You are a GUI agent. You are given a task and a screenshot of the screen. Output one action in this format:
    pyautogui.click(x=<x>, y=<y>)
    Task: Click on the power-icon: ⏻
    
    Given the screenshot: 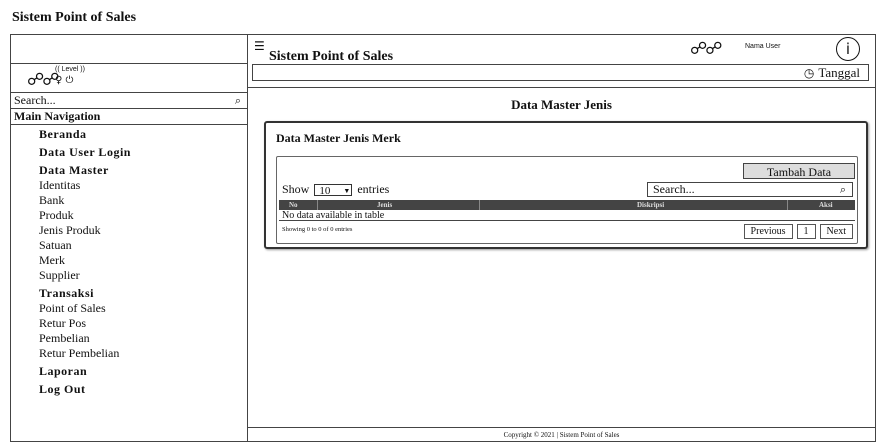 What is the action you would take?
    pyautogui.click(x=70, y=80)
    